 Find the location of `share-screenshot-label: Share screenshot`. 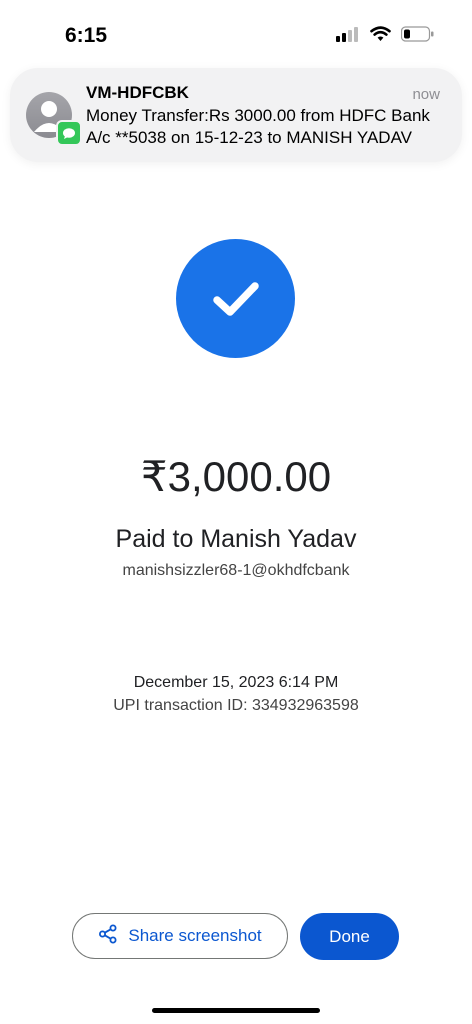

share-screenshot-label: Share screenshot is located at coordinates (195, 935).